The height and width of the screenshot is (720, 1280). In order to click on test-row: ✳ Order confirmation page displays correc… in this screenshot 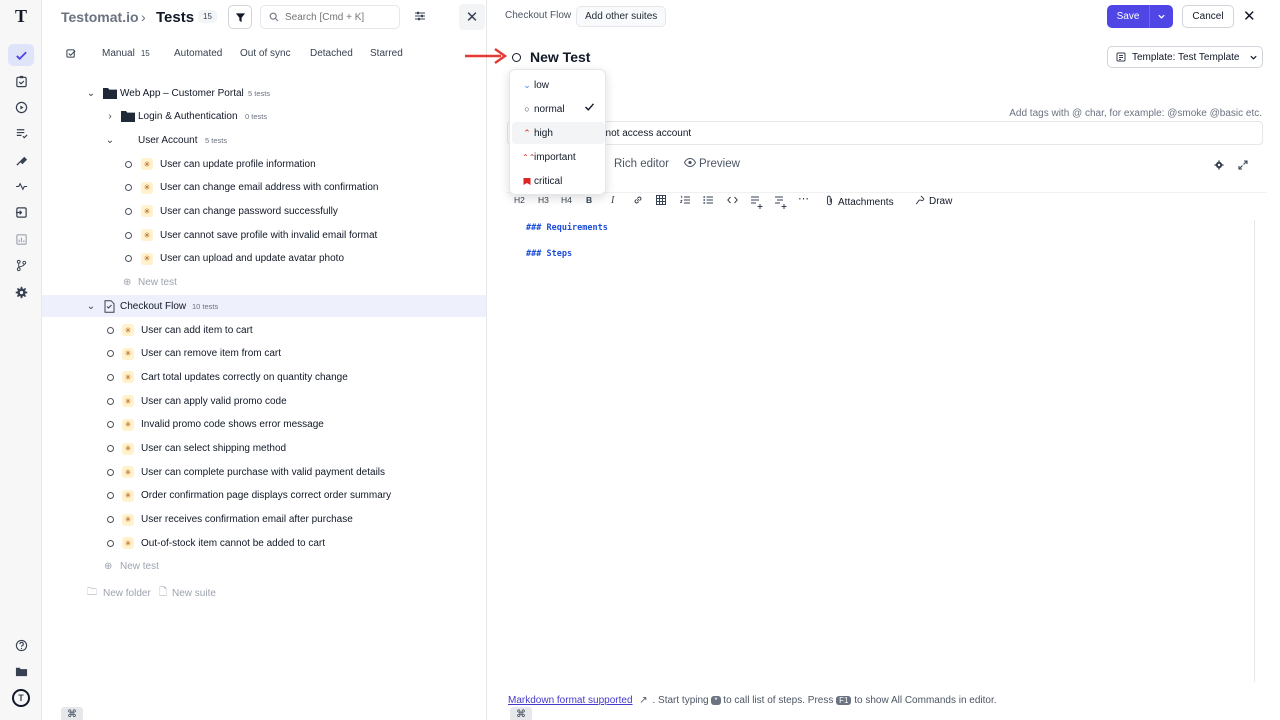, I will do `click(264, 496)`.